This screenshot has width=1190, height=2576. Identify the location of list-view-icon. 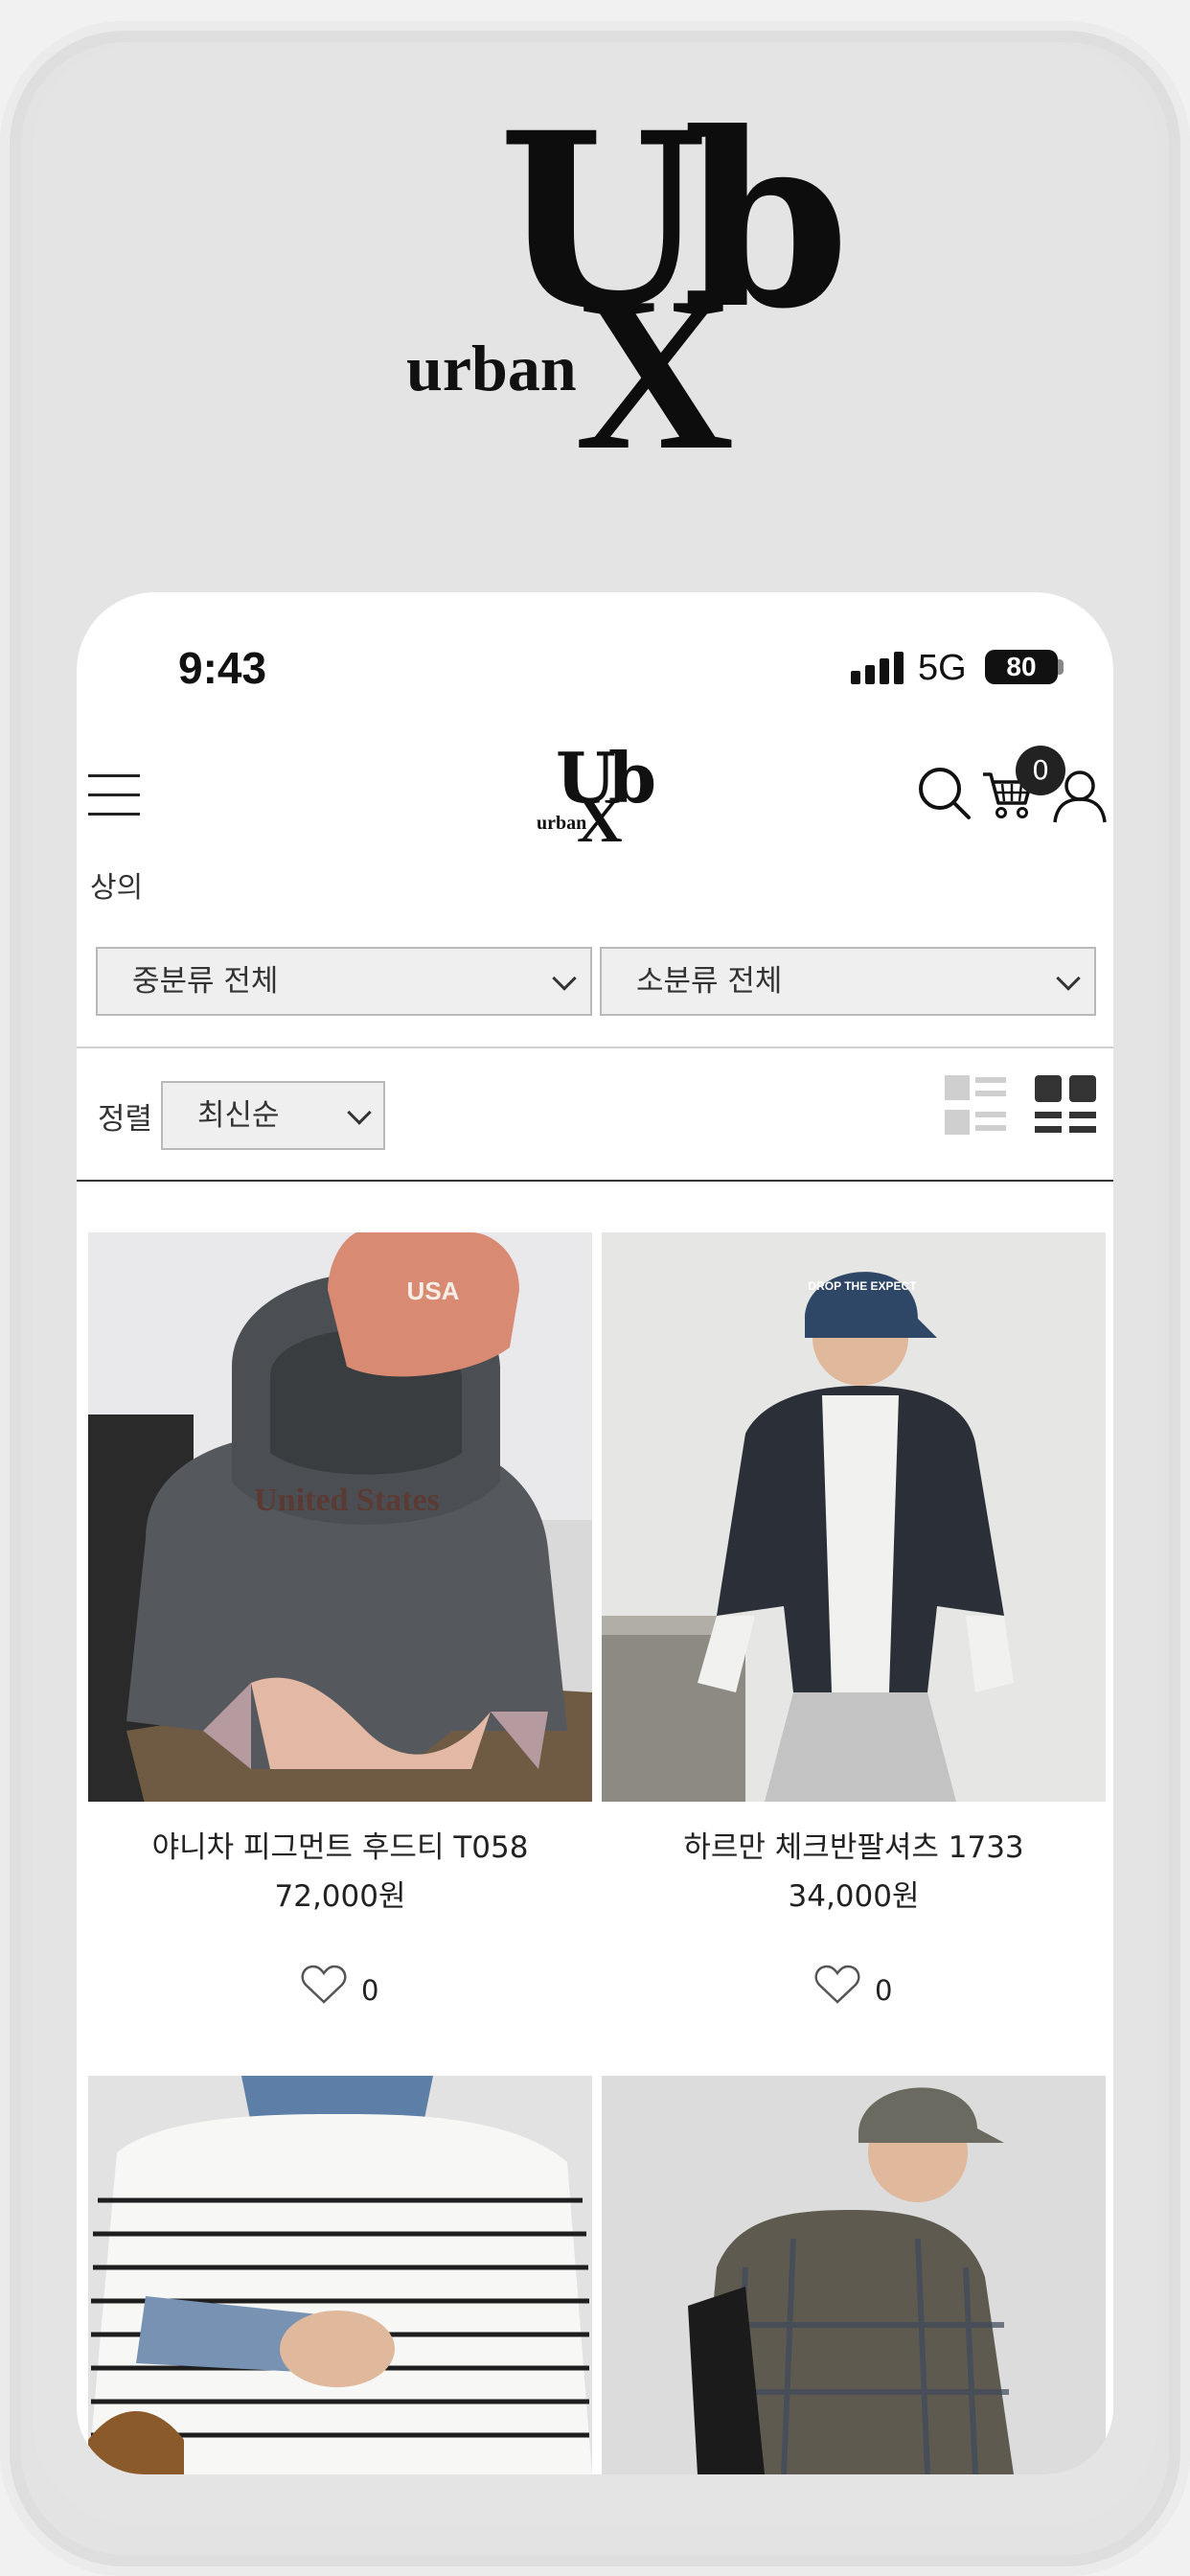
(976, 1105).